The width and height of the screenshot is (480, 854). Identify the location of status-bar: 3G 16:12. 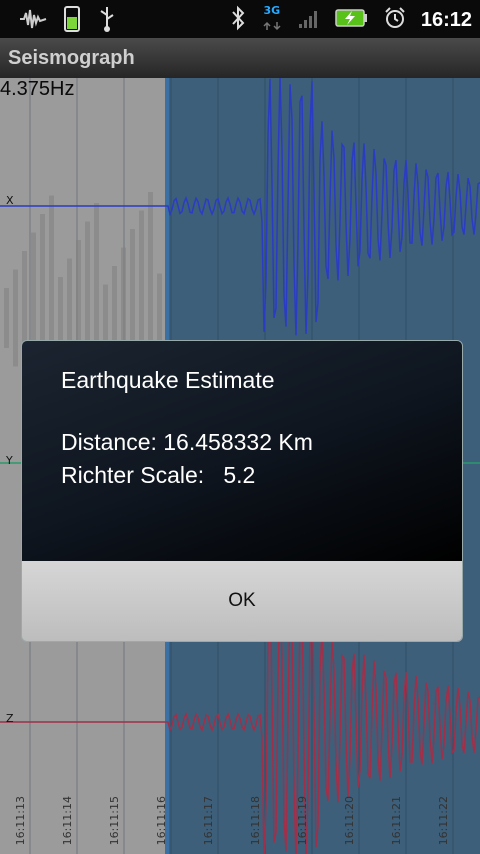
(240, 19).